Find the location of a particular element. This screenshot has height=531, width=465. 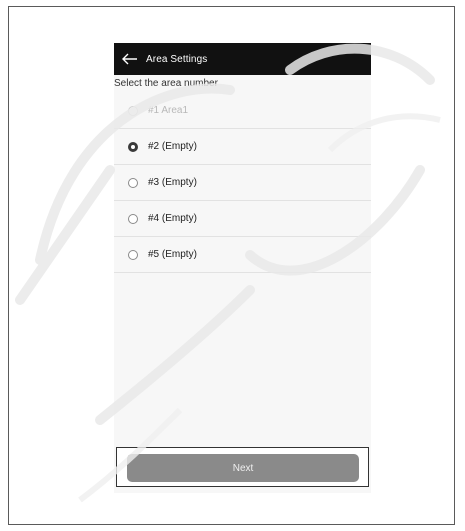

area-option-4: #4 (Empty) is located at coordinates (242, 219).